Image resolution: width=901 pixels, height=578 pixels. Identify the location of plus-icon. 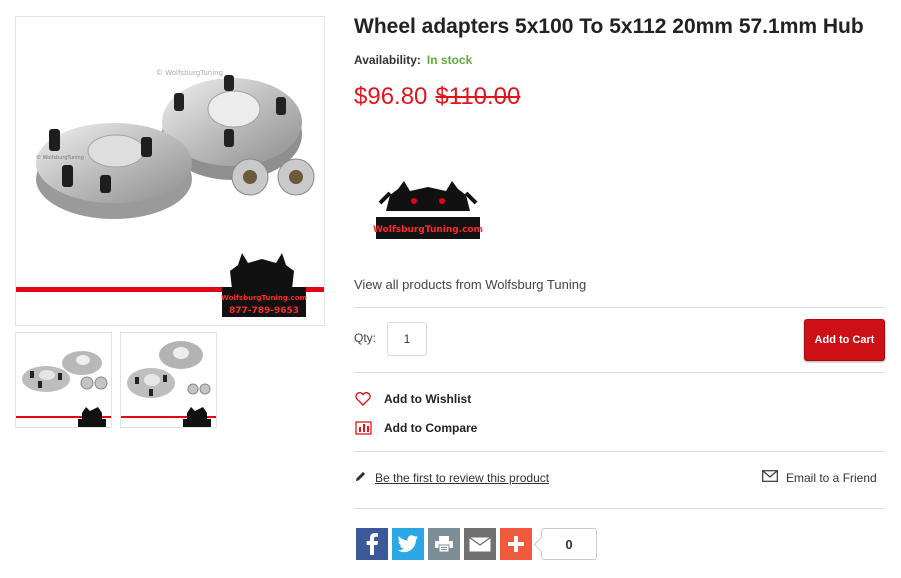
(516, 544).